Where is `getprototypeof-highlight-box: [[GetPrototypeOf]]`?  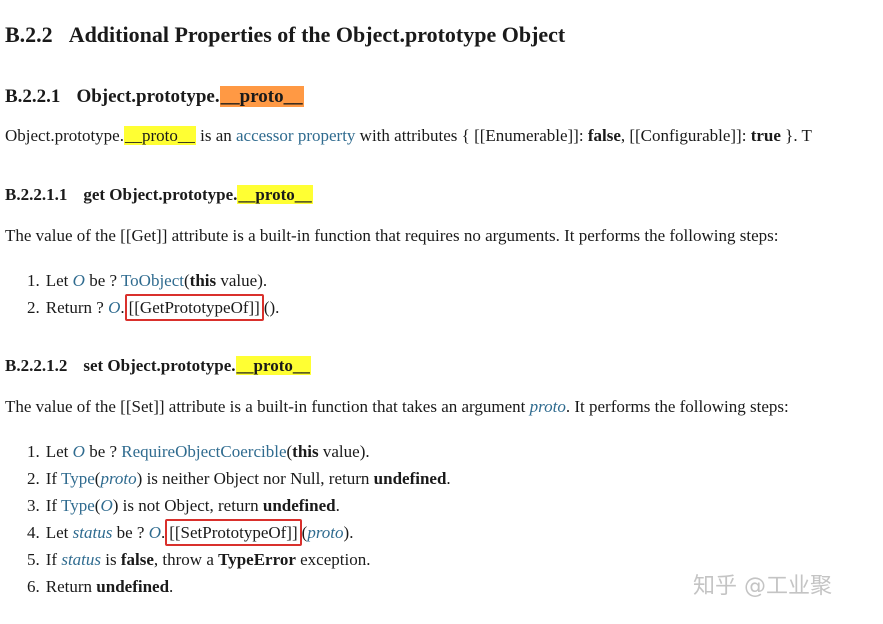 getprototypeof-highlight-box: [[GetPrototypeOf]] is located at coordinates (194, 307).